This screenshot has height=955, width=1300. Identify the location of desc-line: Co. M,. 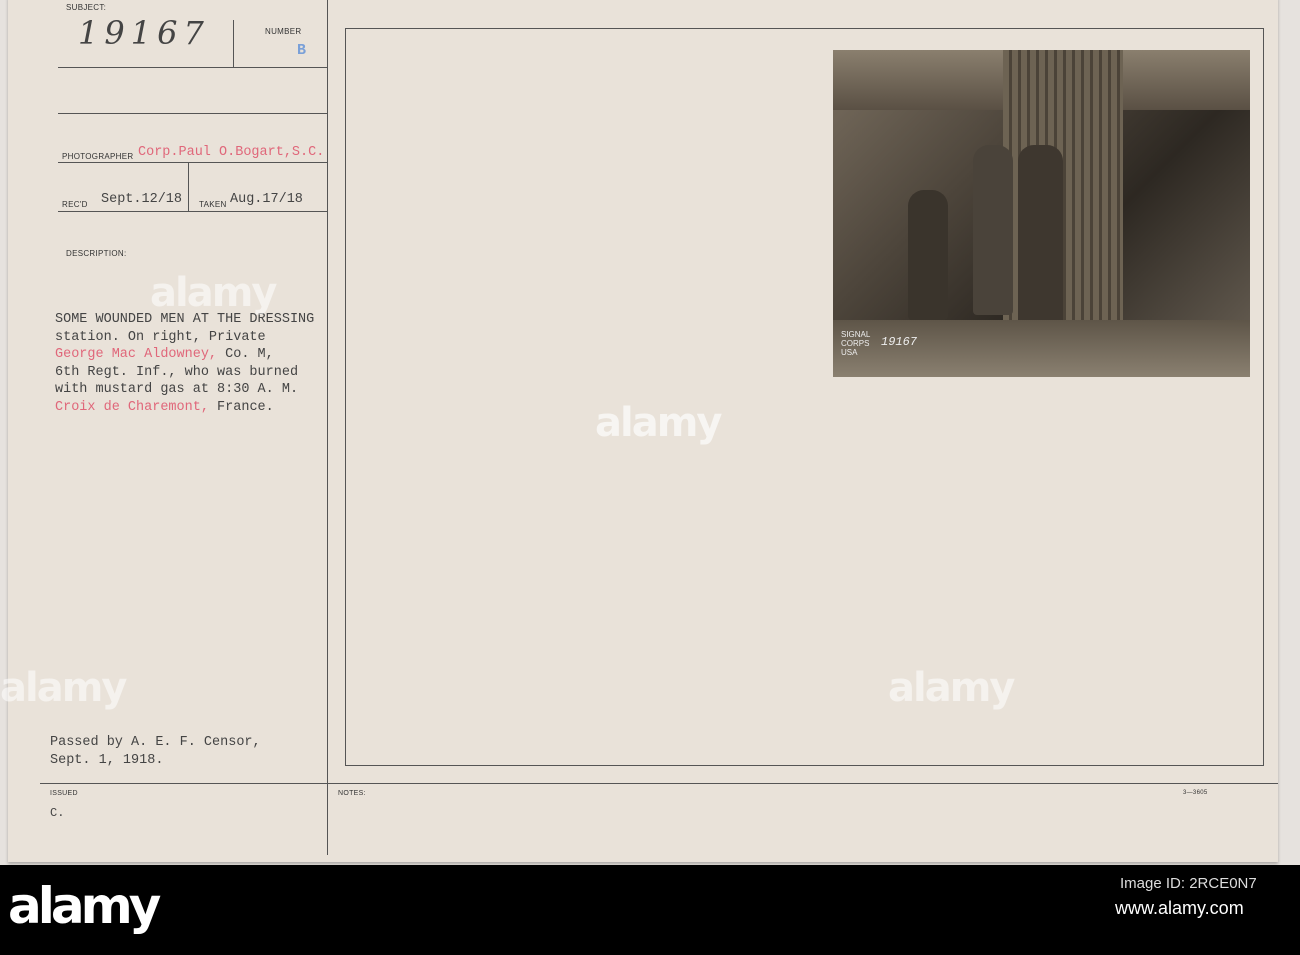
(245, 355).